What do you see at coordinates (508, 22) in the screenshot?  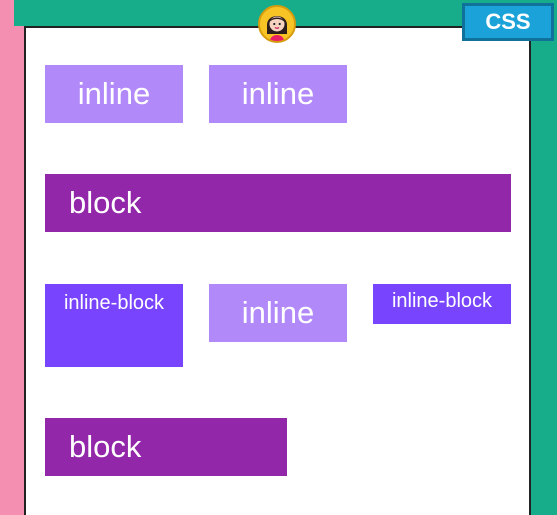 I see `css-badge: CSS` at bounding box center [508, 22].